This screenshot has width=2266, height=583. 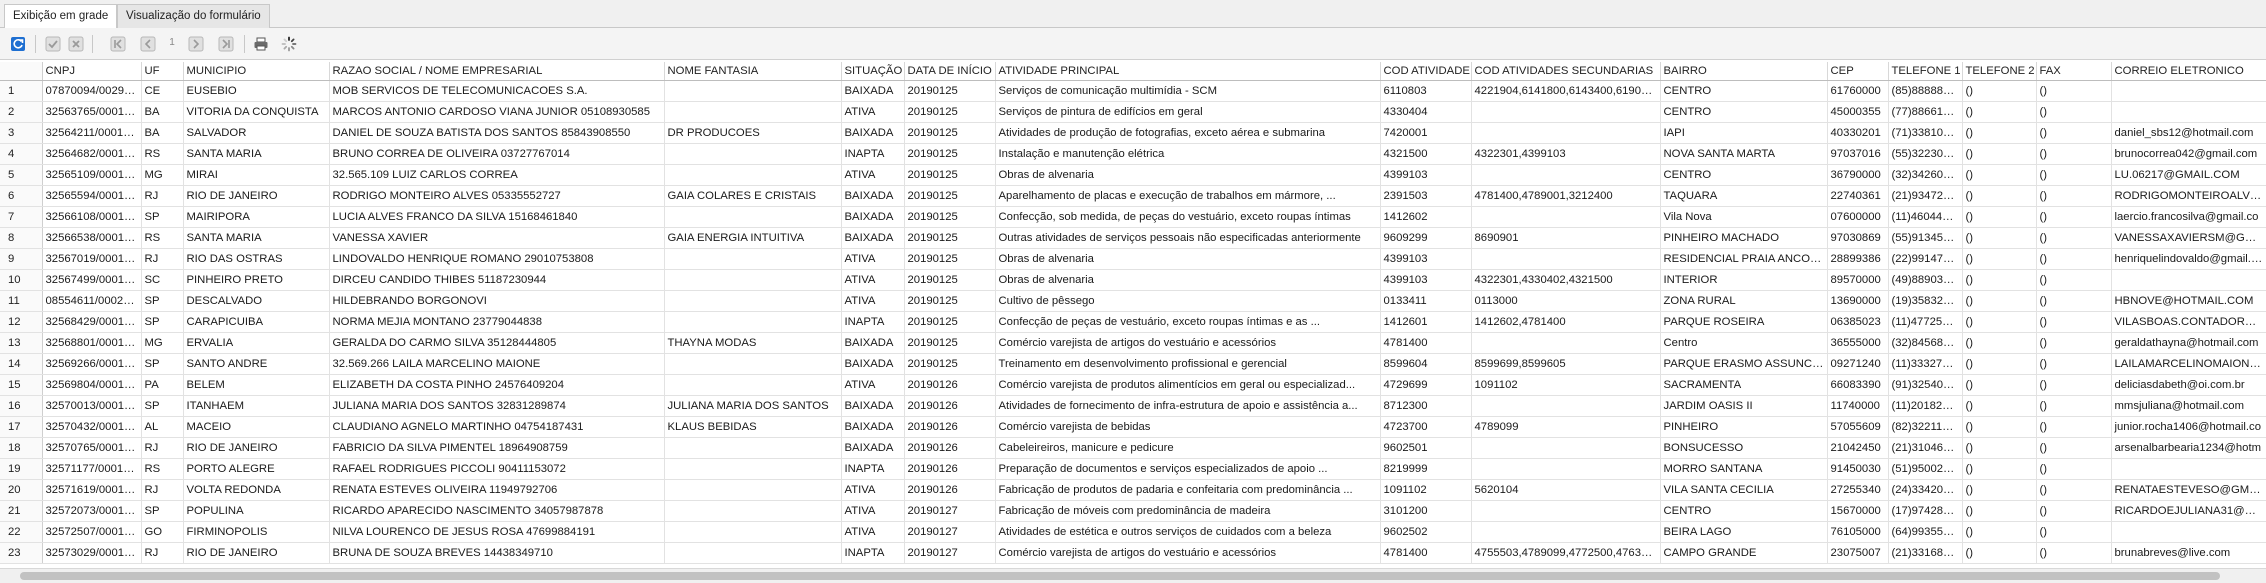 What do you see at coordinates (497, 238) in the screenshot?
I see `table-cell: VANESSA XAVIER` at bounding box center [497, 238].